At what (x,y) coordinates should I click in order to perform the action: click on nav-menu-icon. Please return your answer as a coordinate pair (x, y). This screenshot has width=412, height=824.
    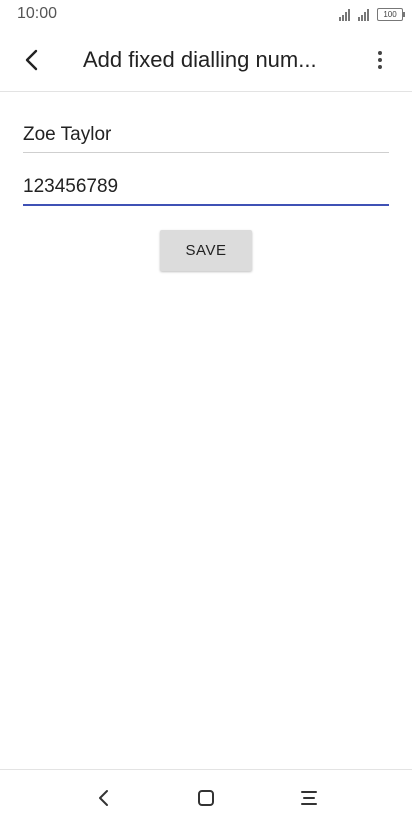
    Looking at the image, I should click on (309, 798).